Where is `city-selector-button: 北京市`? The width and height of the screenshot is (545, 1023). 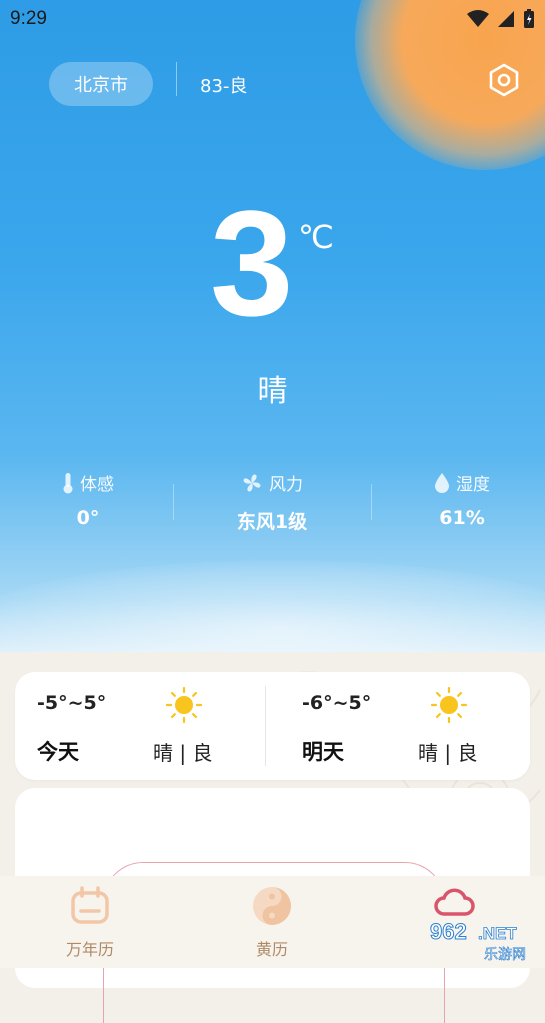
city-selector-button: 北京市 is located at coordinates (101, 84).